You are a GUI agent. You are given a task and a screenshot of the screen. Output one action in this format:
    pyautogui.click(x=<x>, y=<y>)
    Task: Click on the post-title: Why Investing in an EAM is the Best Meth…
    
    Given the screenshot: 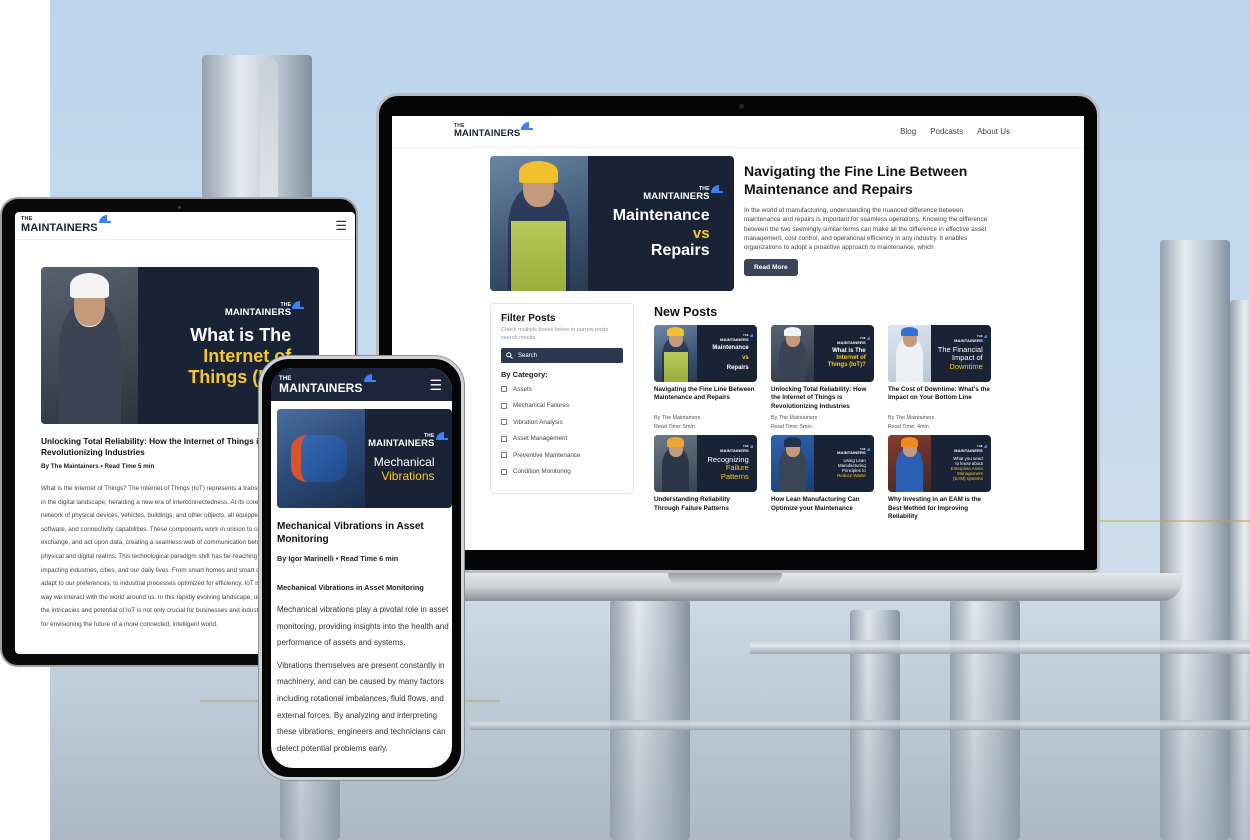 What is the action you would take?
    pyautogui.click(x=939, y=508)
    